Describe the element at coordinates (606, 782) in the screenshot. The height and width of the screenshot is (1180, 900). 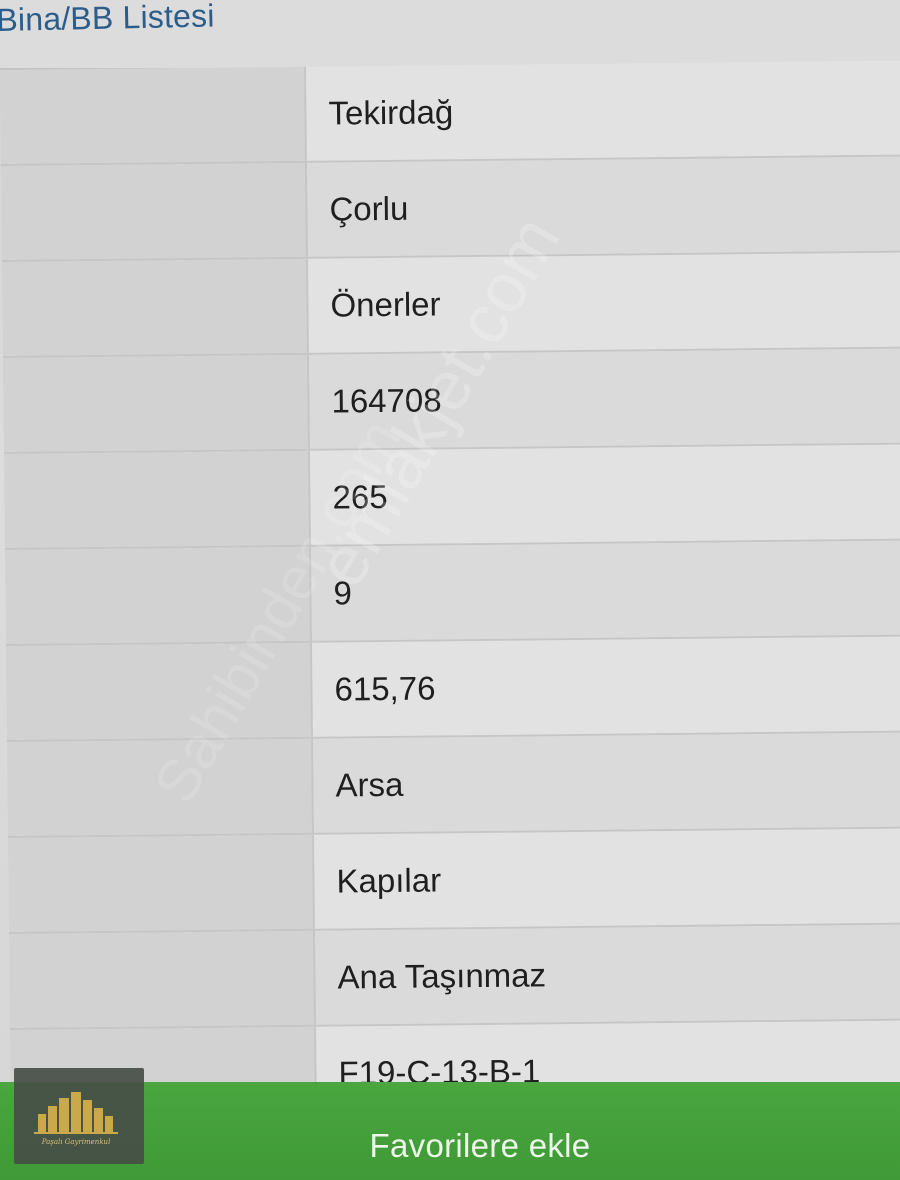
I see `row-value: Arsa` at that location.